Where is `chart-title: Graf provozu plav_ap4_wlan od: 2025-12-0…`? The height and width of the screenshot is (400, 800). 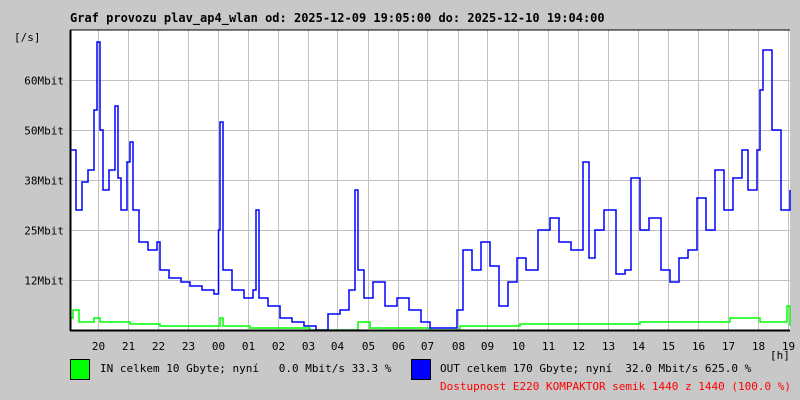
chart-title: Graf provozu plav_ap4_wlan od: 2025-12-0… is located at coordinates (337, 18).